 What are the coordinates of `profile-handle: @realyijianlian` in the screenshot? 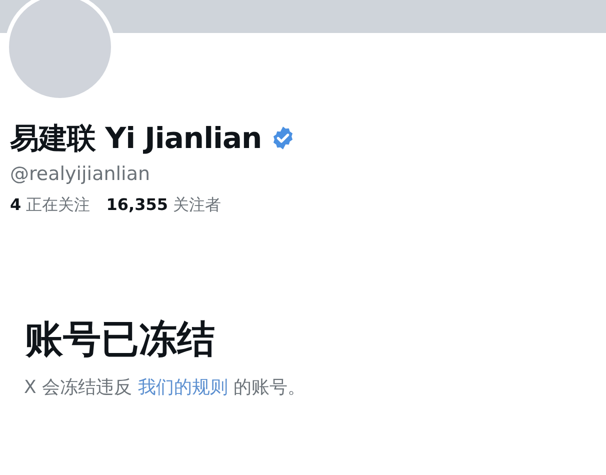 It's located at (81, 174).